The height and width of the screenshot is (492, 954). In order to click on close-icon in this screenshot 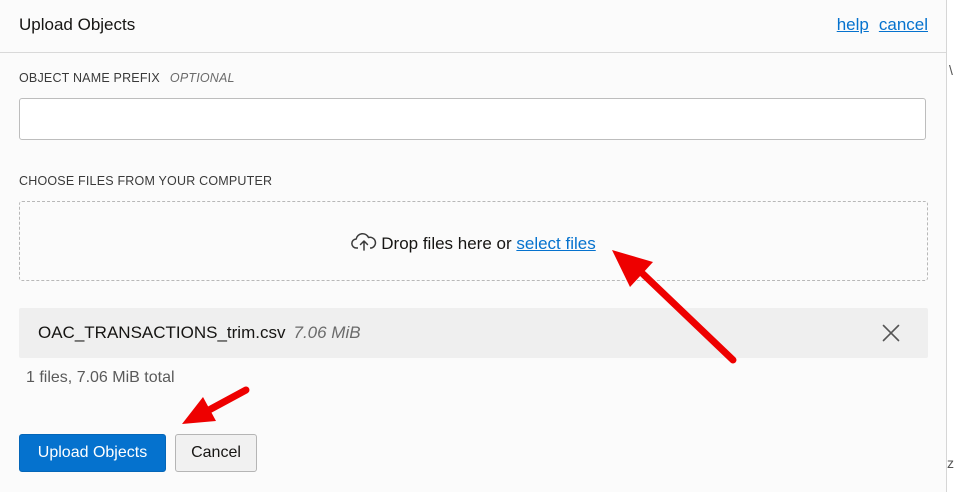, I will do `click(891, 333)`.